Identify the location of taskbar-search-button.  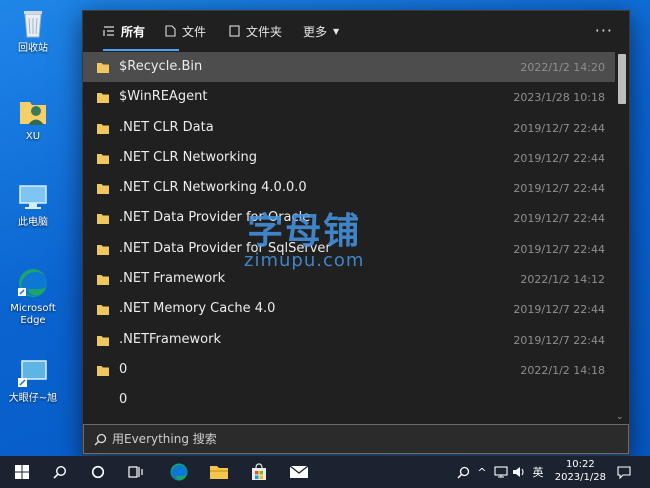
(60, 472).